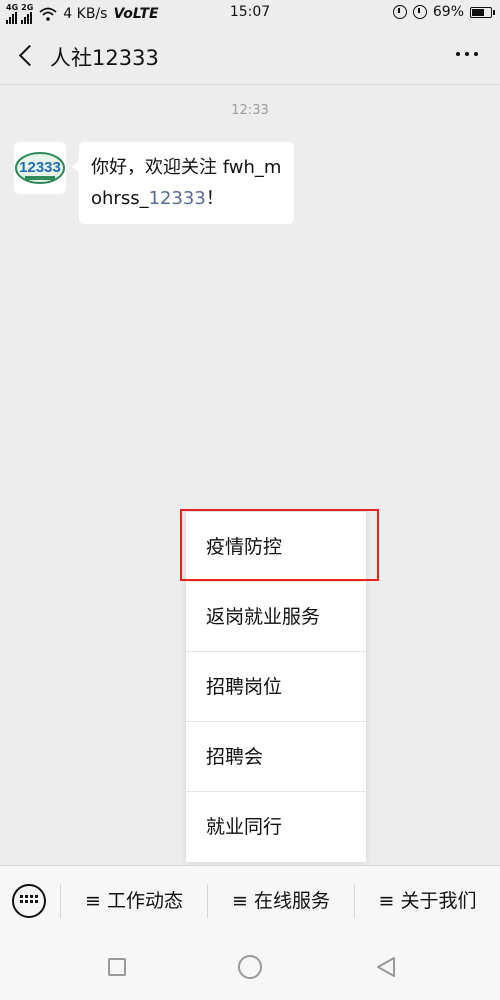 The height and width of the screenshot is (1000, 500). I want to click on bottom-menu-bar: ≡ 工作动态 ≡ 在线服务 ≡ 关于我们, so click(250, 900).